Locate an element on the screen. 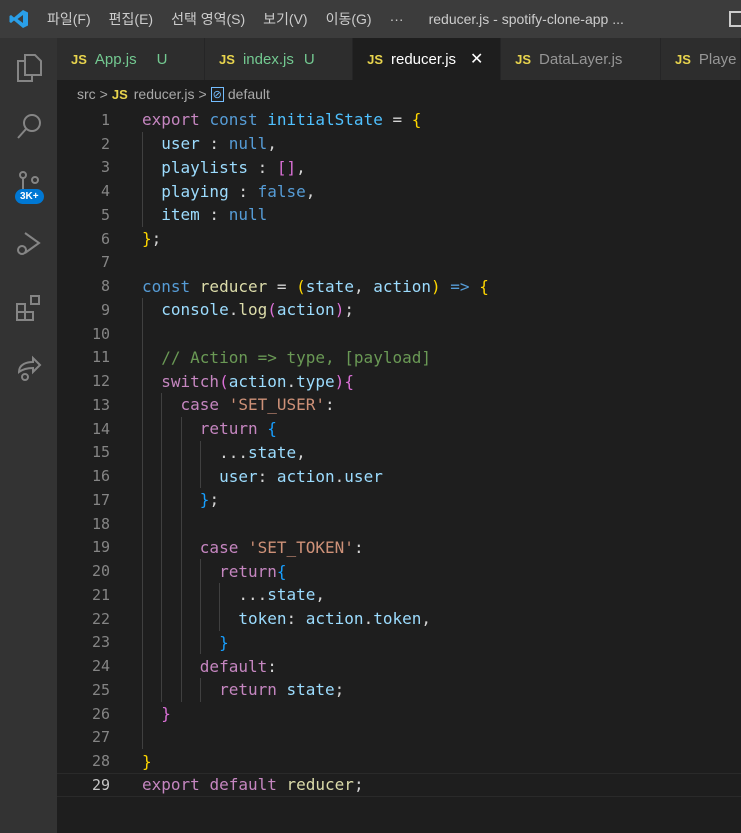 This screenshot has width=741, height=833. run-debug-icon is located at coordinates (28, 244).